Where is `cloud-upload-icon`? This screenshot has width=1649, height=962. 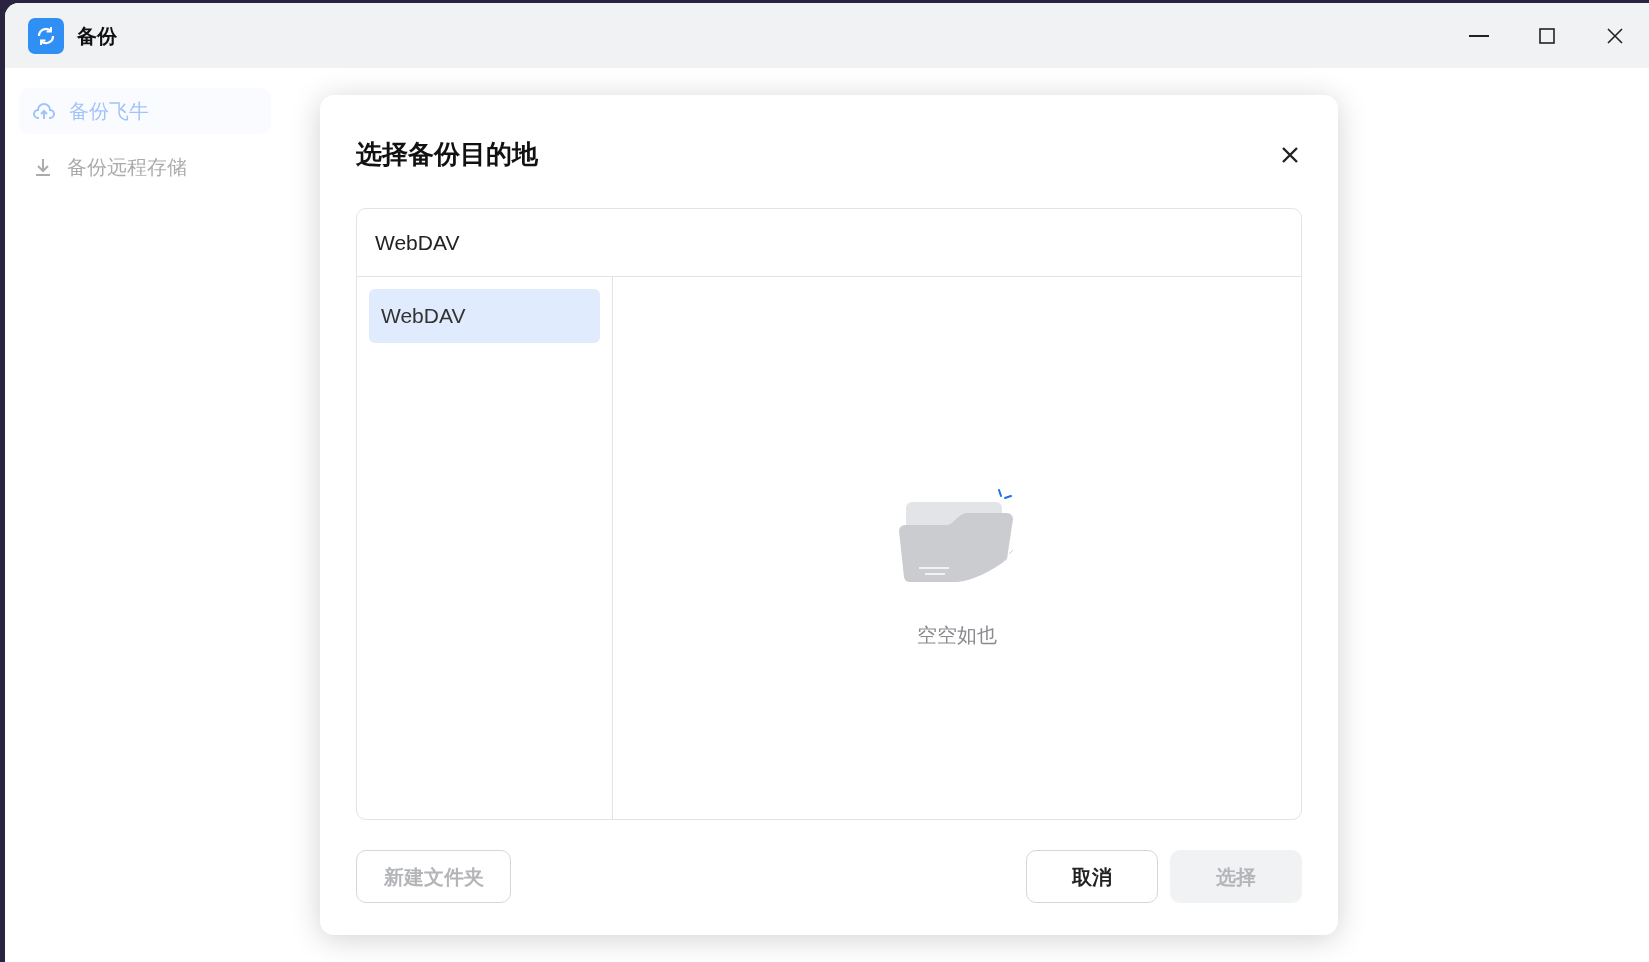
cloud-upload-icon is located at coordinates (44, 111).